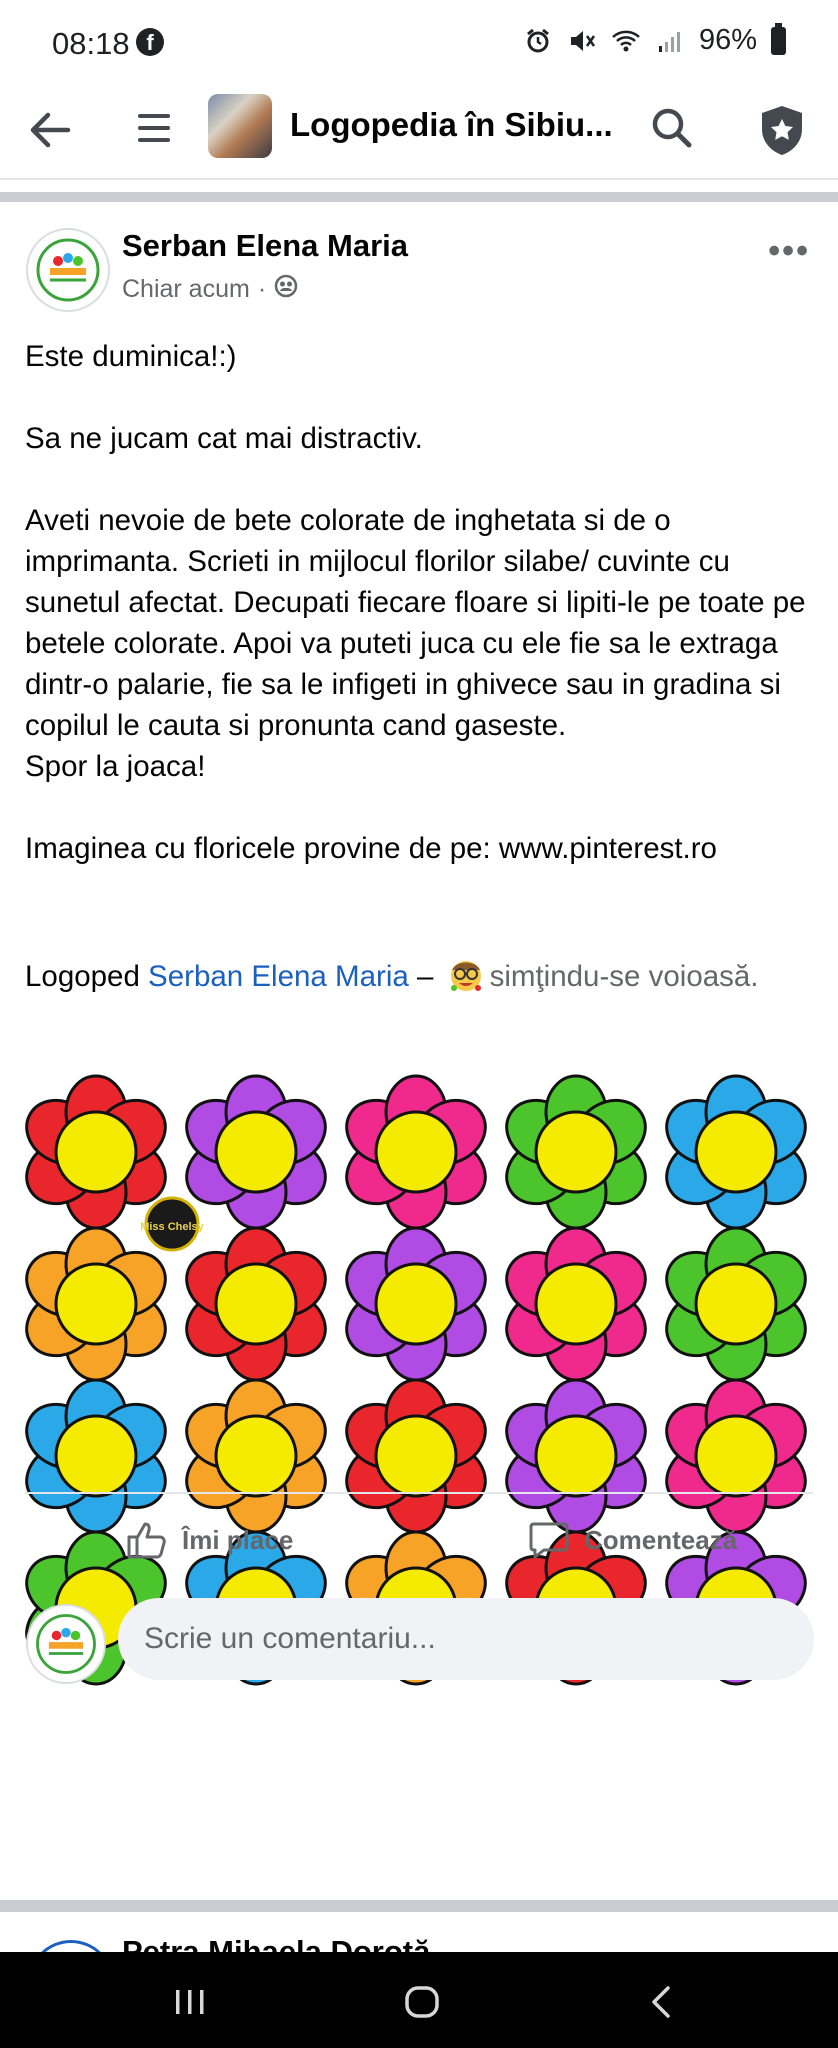 The height and width of the screenshot is (2048, 838). What do you see at coordinates (50, 130) in the screenshot?
I see `back-arrow-icon` at bounding box center [50, 130].